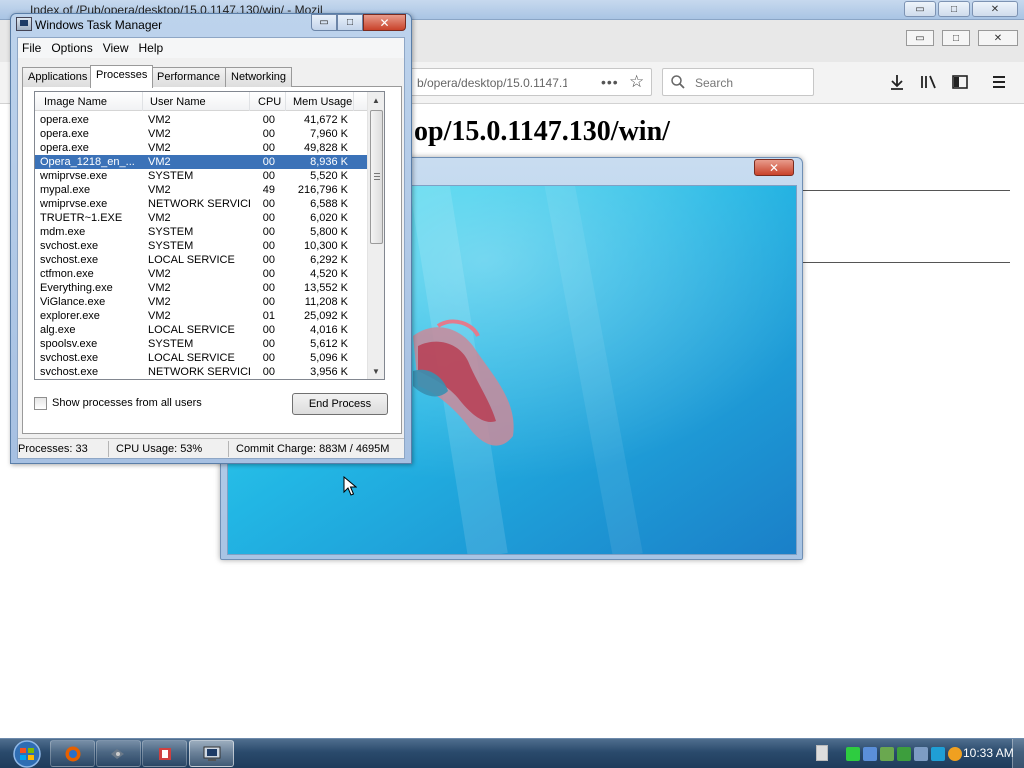 The image size is (1024, 768). Describe the element at coordinates (268, 101) in the screenshot. I see `column-cpu: CPU` at that location.